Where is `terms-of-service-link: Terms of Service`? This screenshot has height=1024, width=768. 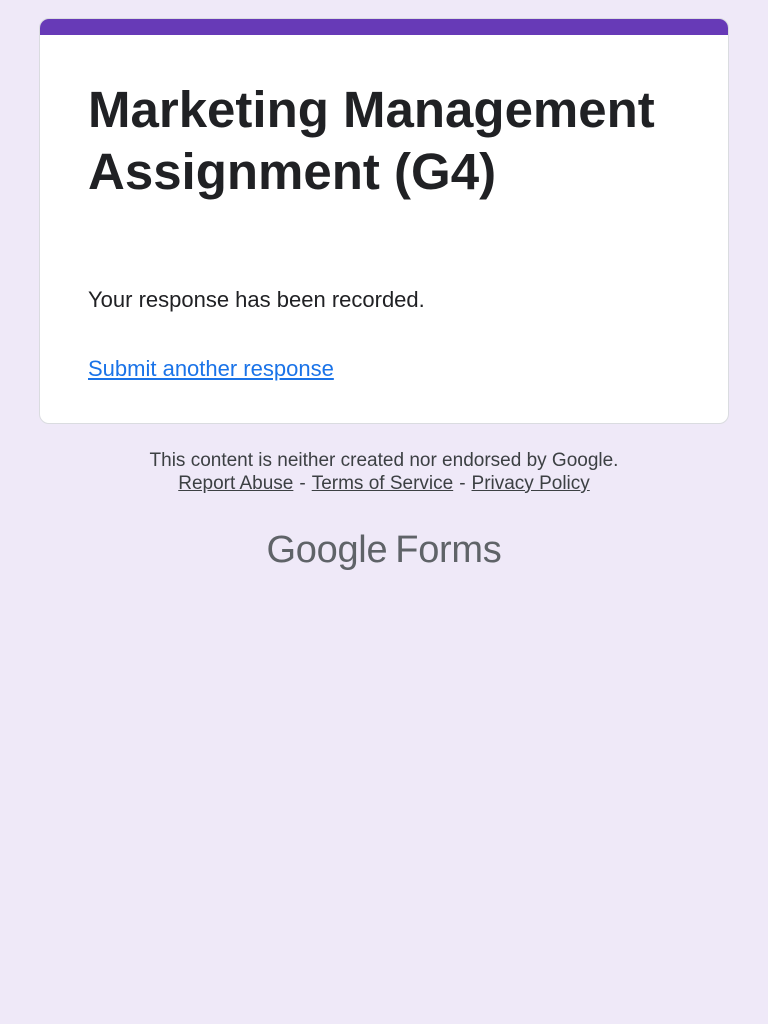
terms-of-service-link: Terms of Service is located at coordinates (382, 483).